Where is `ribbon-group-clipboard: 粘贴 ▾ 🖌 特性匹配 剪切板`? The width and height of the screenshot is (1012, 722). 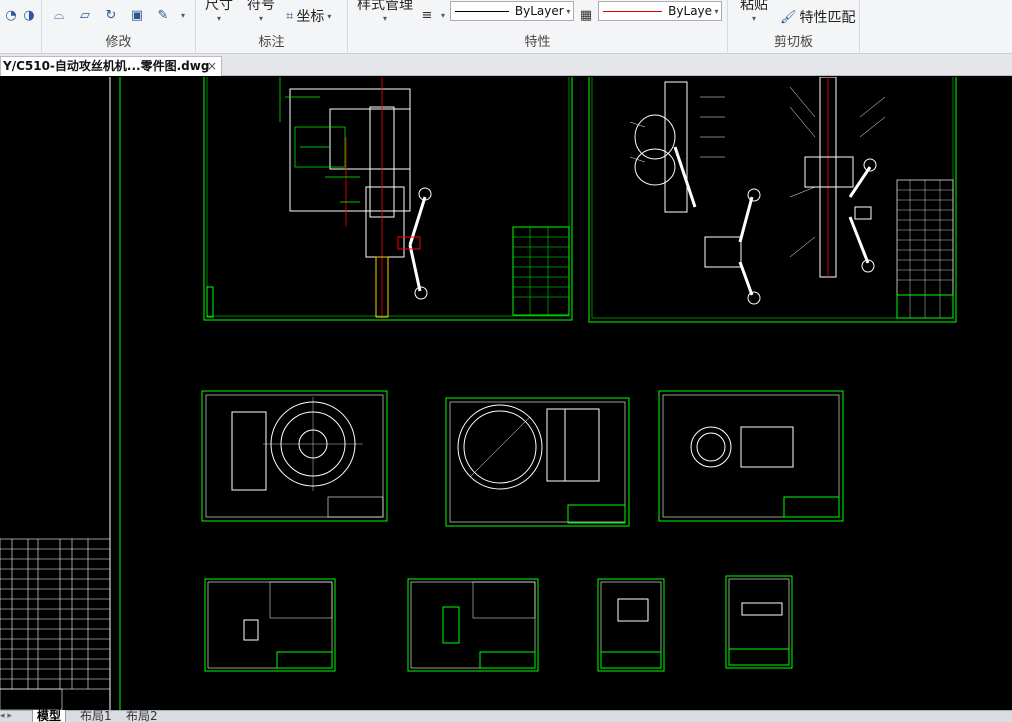 ribbon-group-clipboard: 粘贴 ▾ 🖌 特性匹配 剪切板 is located at coordinates (794, 27).